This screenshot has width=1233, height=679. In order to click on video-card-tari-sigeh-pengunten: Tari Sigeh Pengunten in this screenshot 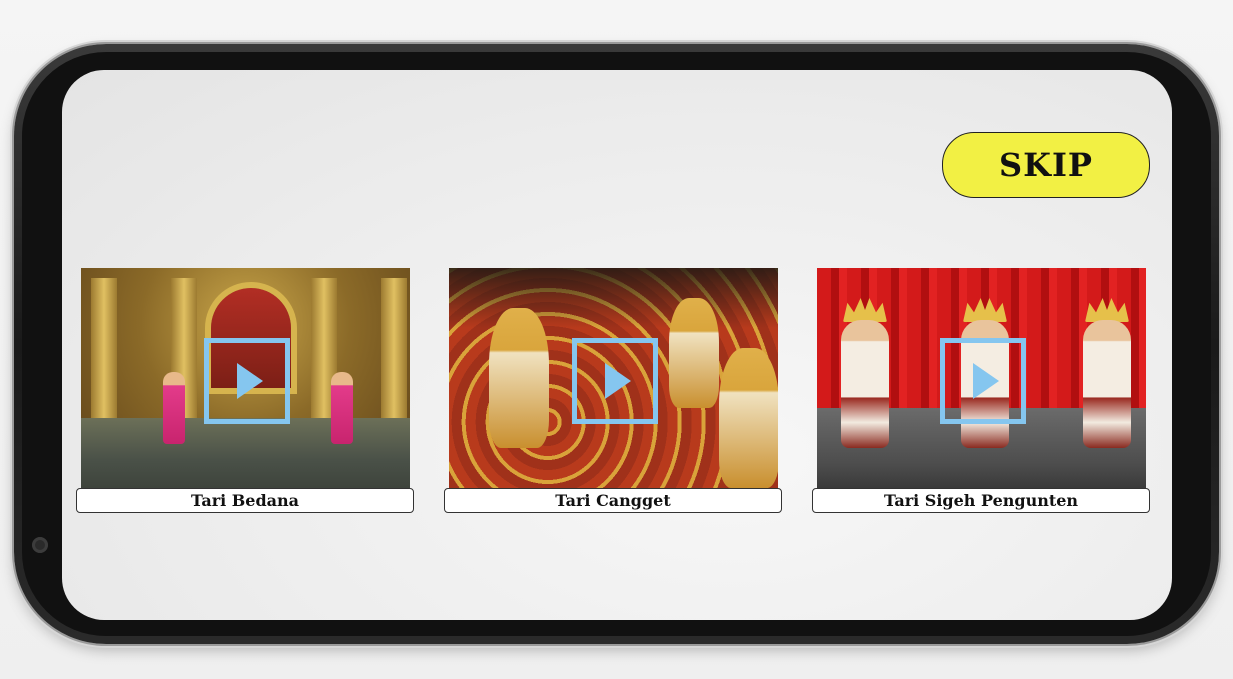, I will do `click(981, 390)`.